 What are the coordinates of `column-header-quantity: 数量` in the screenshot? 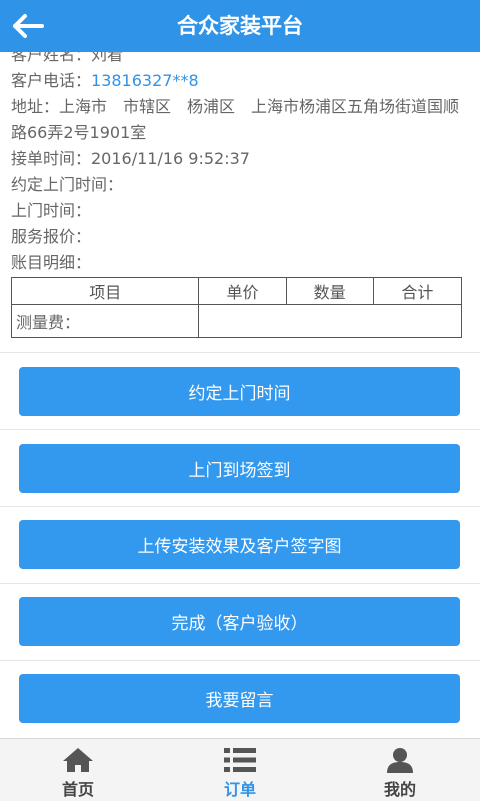 It's located at (329, 291).